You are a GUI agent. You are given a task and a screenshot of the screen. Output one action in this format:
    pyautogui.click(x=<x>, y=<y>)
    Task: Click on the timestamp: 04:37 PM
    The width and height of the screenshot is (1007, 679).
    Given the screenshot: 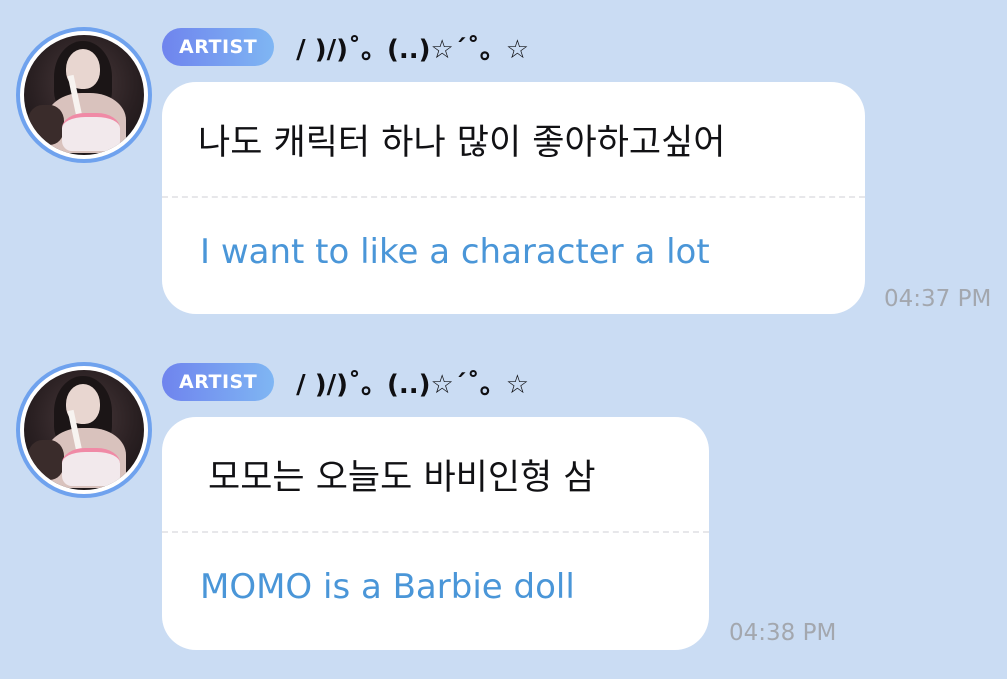 What is the action you would take?
    pyautogui.click(x=938, y=299)
    